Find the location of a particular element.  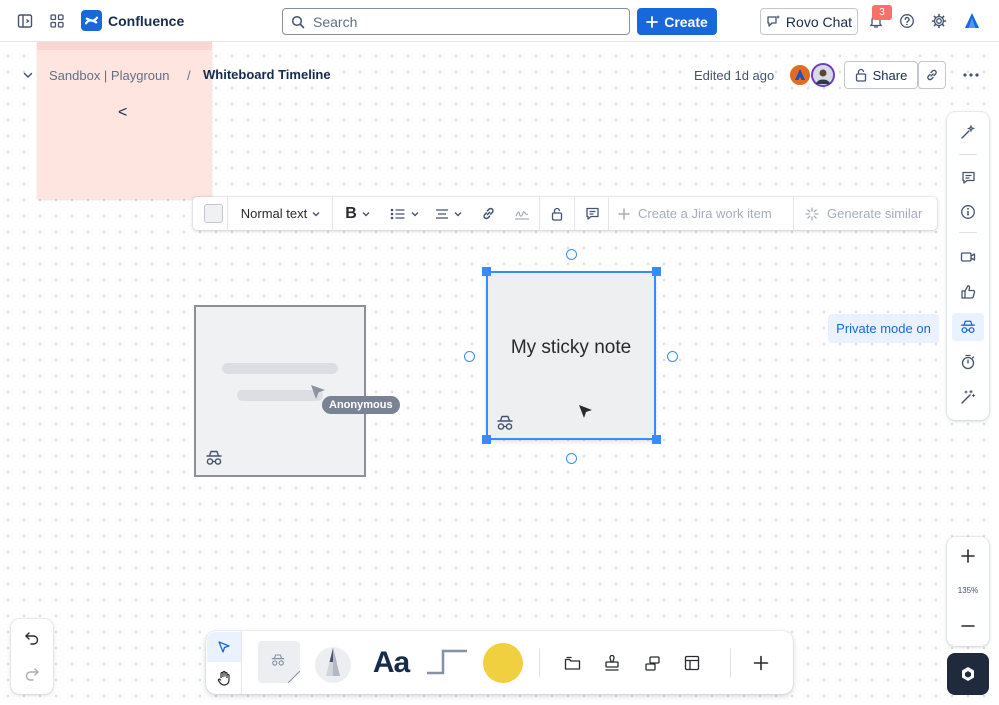

sparkle-icon is located at coordinates (812, 213).